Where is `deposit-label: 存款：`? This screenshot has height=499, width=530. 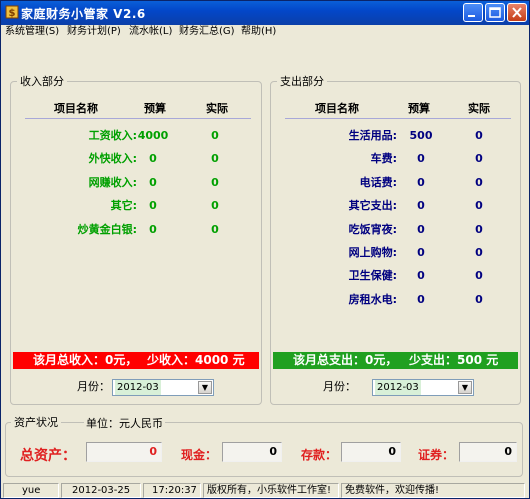 deposit-label: 存款： is located at coordinates (319, 455).